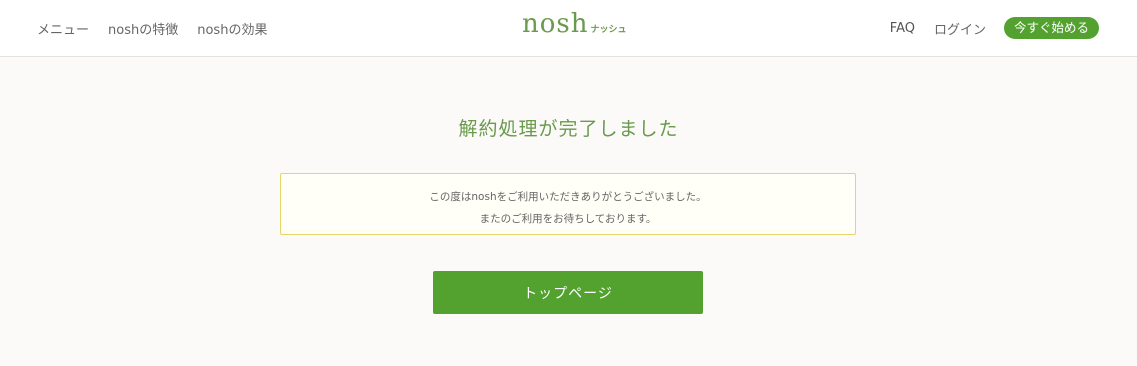 This screenshot has height=366, width=1137. What do you see at coordinates (143, 28) in the screenshot?
I see `features-link: noshの特徴` at bounding box center [143, 28].